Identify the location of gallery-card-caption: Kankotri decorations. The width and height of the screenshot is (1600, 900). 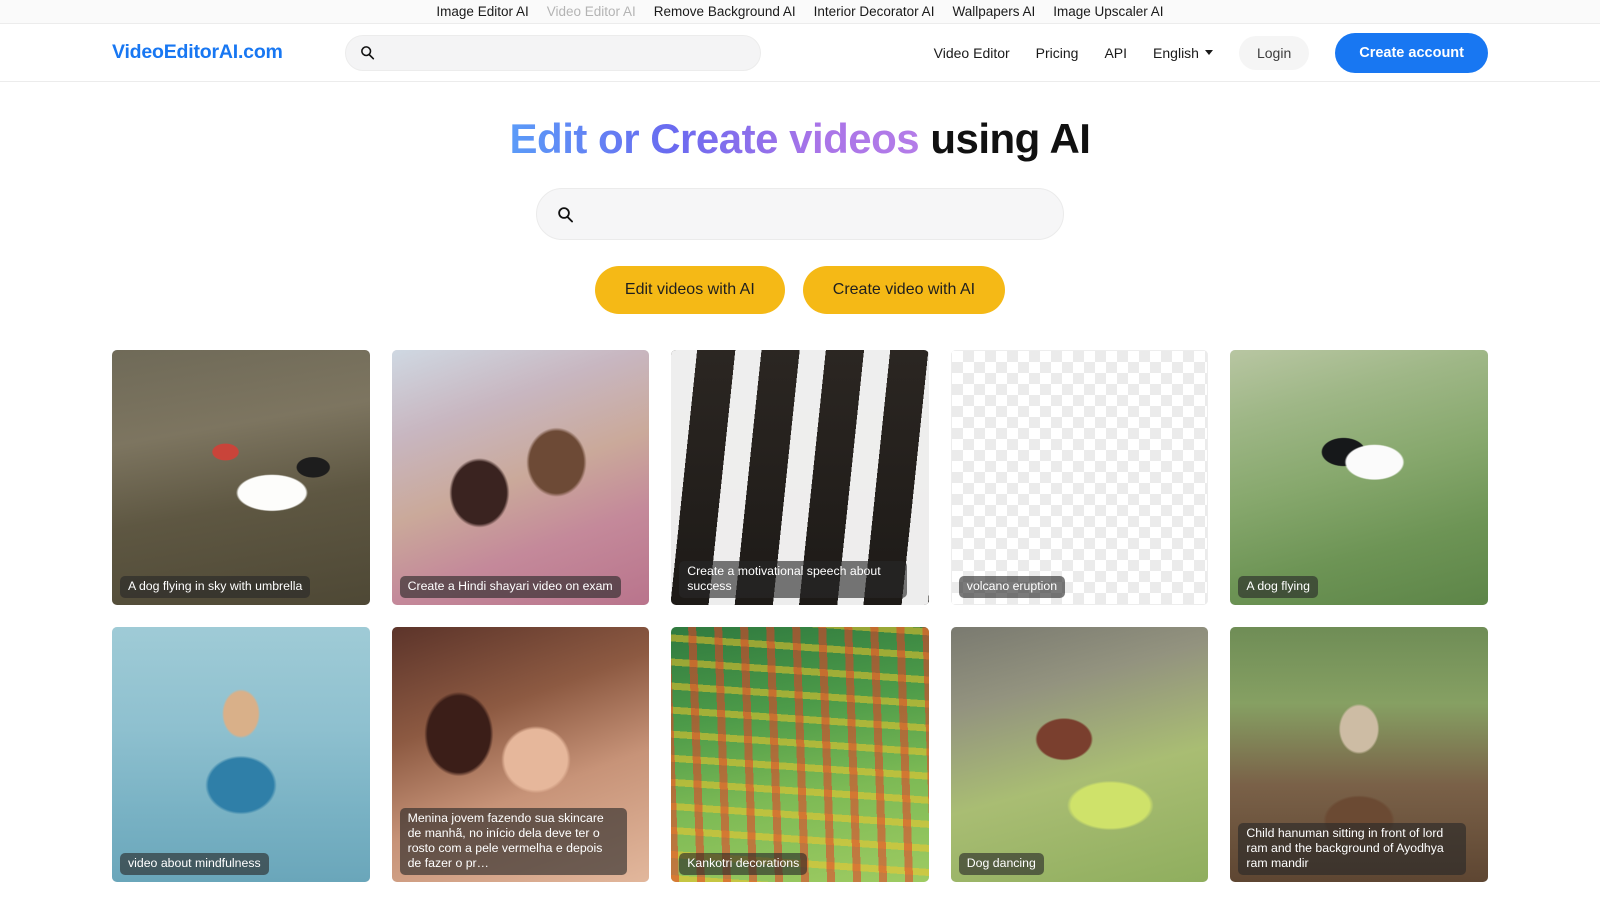
(743, 864).